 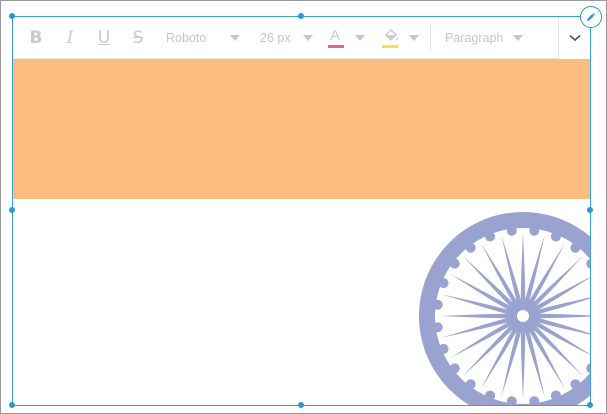 I want to click on strikethrough-button: S, so click(x=138, y=38).